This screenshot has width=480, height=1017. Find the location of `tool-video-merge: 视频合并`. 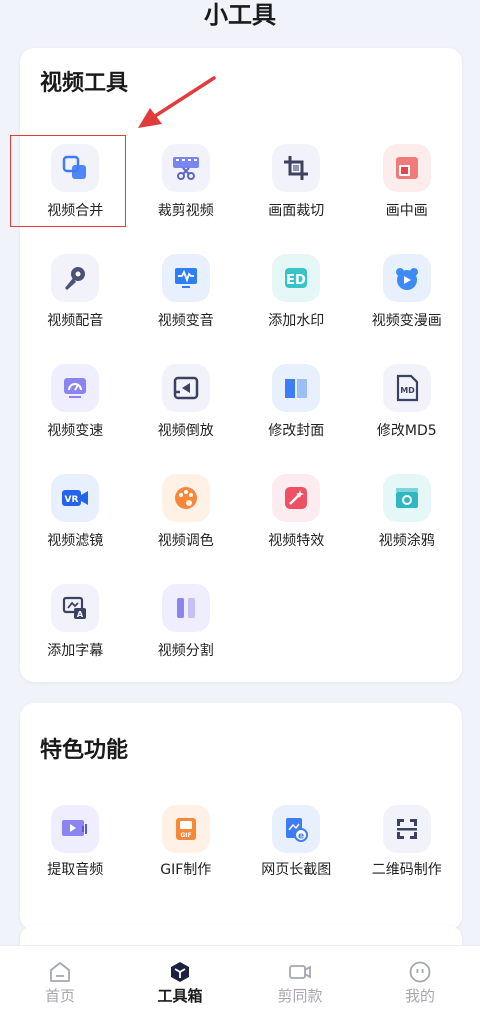

tool-video-merge: 视频合并 is located at coordinates (75, 185).